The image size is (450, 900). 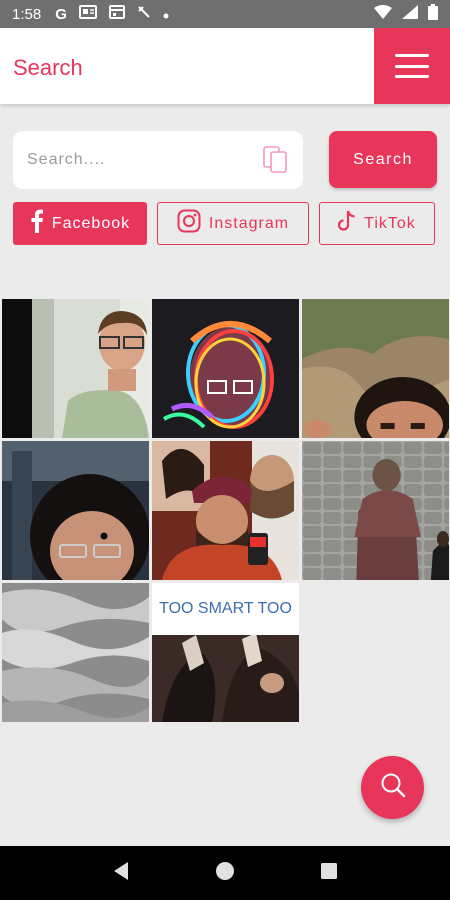 I want to click on status-time: 1:58, so click(x=27, y=14).